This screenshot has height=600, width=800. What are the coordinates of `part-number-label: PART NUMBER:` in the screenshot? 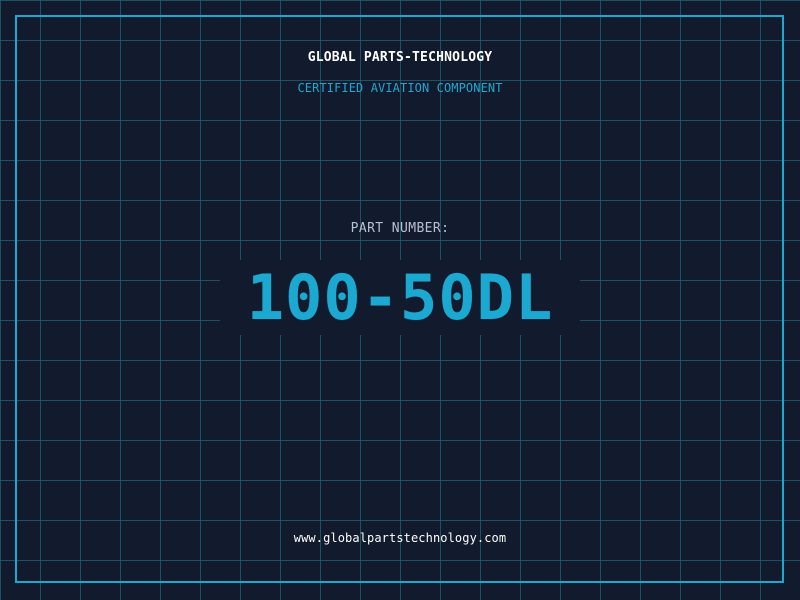 It's located at (400, 228).